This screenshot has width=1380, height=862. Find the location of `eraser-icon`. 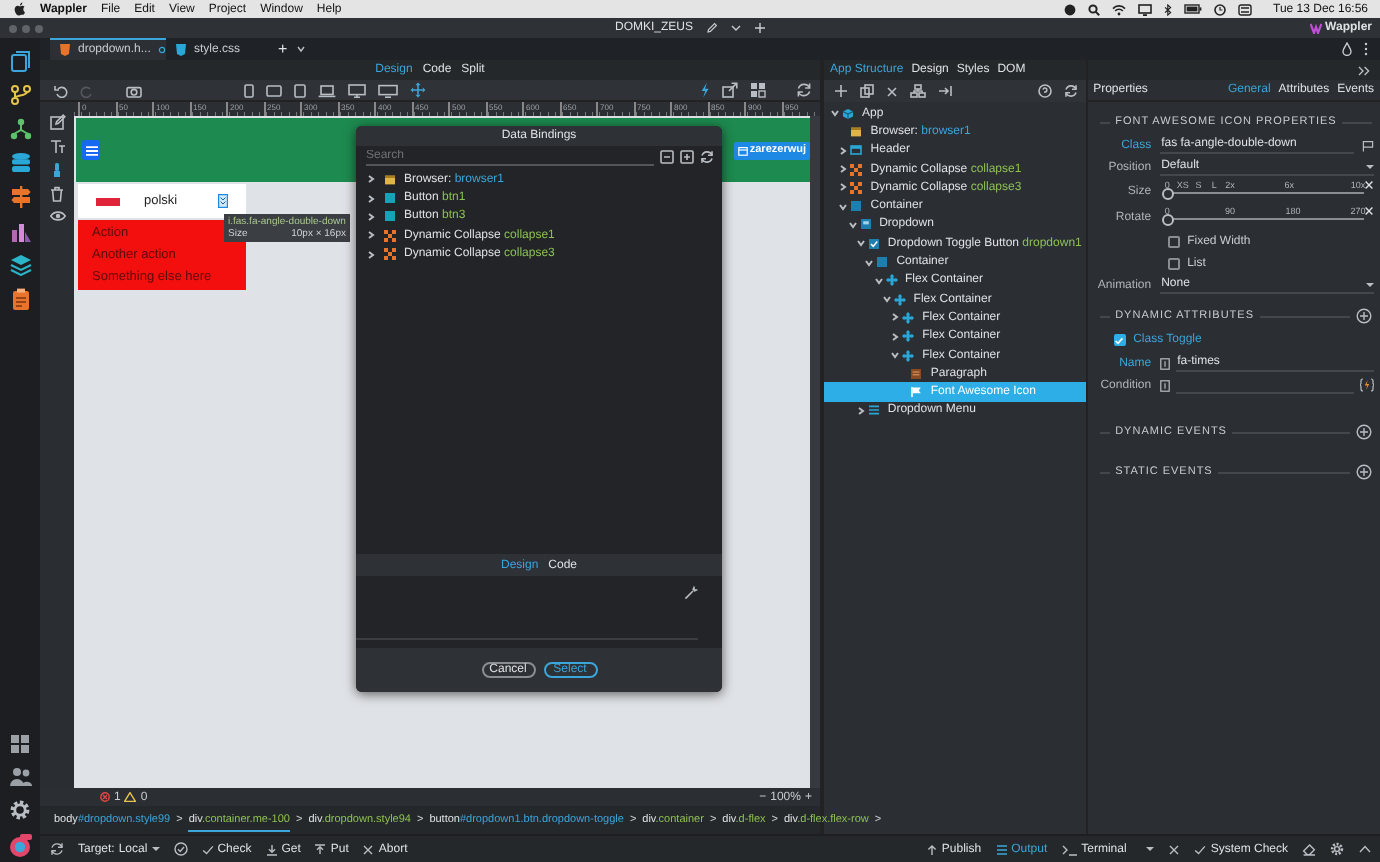

eraser-icon is located at coordinates (1309, 849).